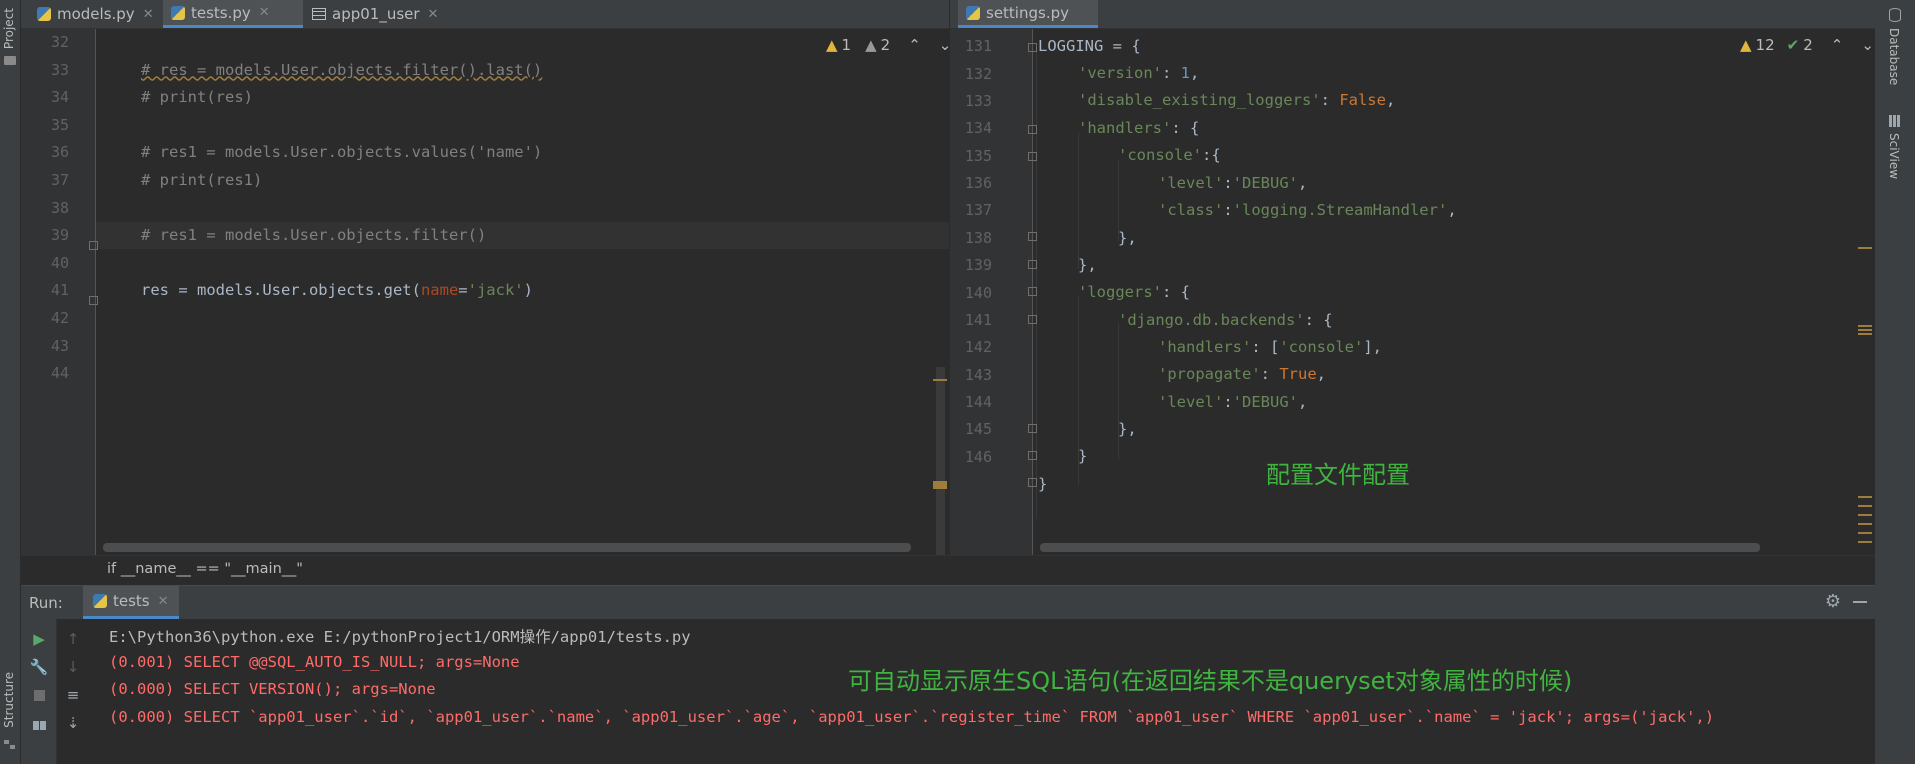  What do you see at coordinates (376, 14) in the screenshot?
I see `tab-label: app01_user` at bounding box center [376, 14].